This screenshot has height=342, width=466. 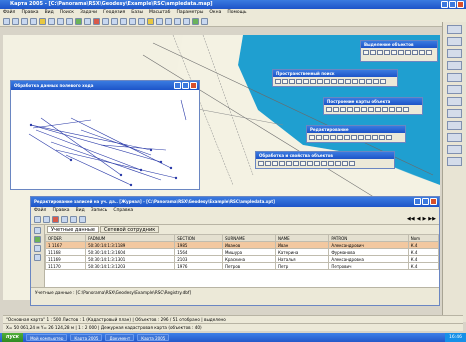 I want to click on pan-icon, so click(x=51, y=21).